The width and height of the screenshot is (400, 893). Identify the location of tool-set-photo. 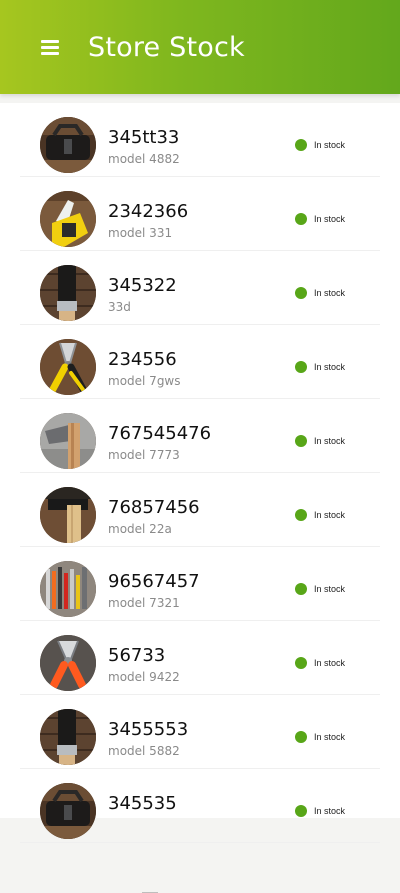
(68, 589).